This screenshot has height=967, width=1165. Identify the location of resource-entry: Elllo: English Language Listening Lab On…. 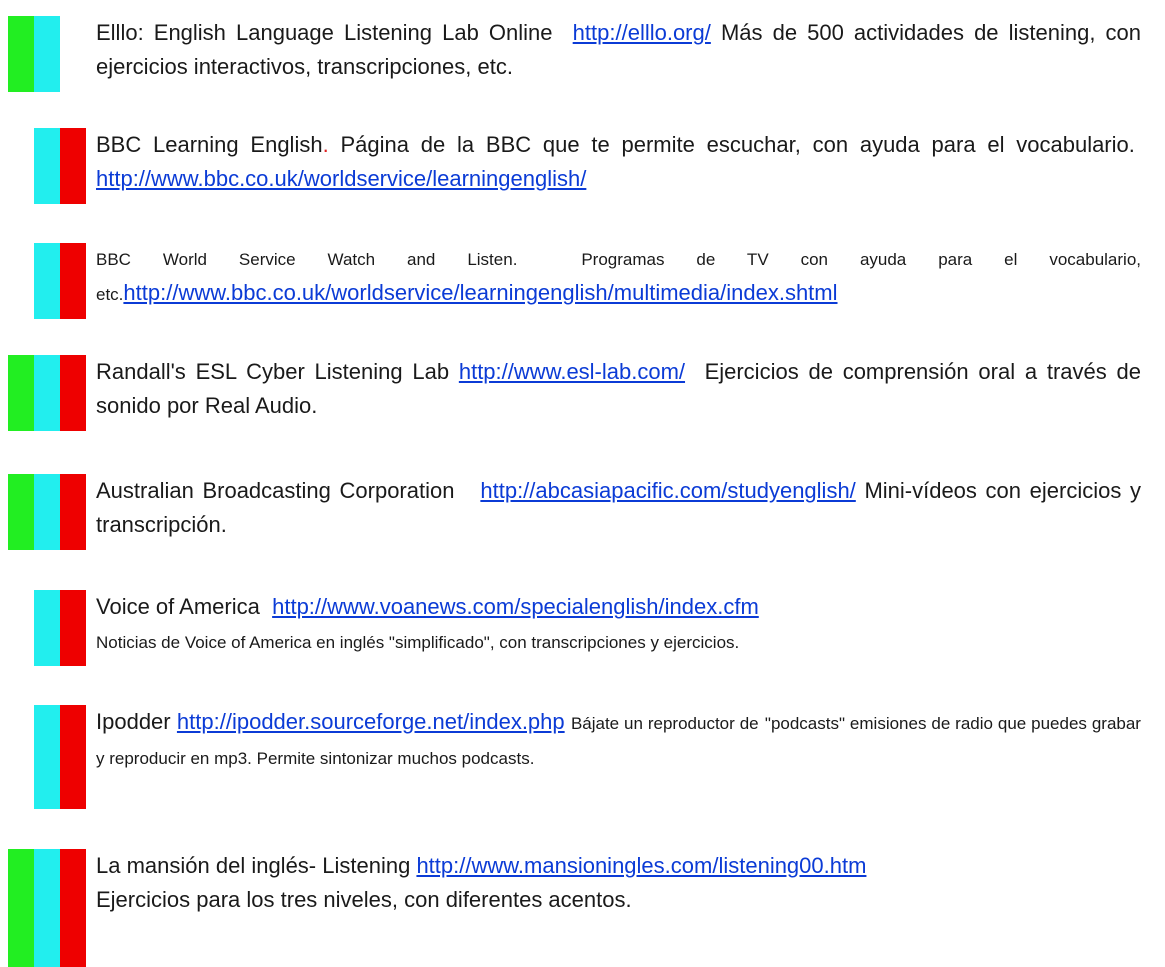
(582, 54).